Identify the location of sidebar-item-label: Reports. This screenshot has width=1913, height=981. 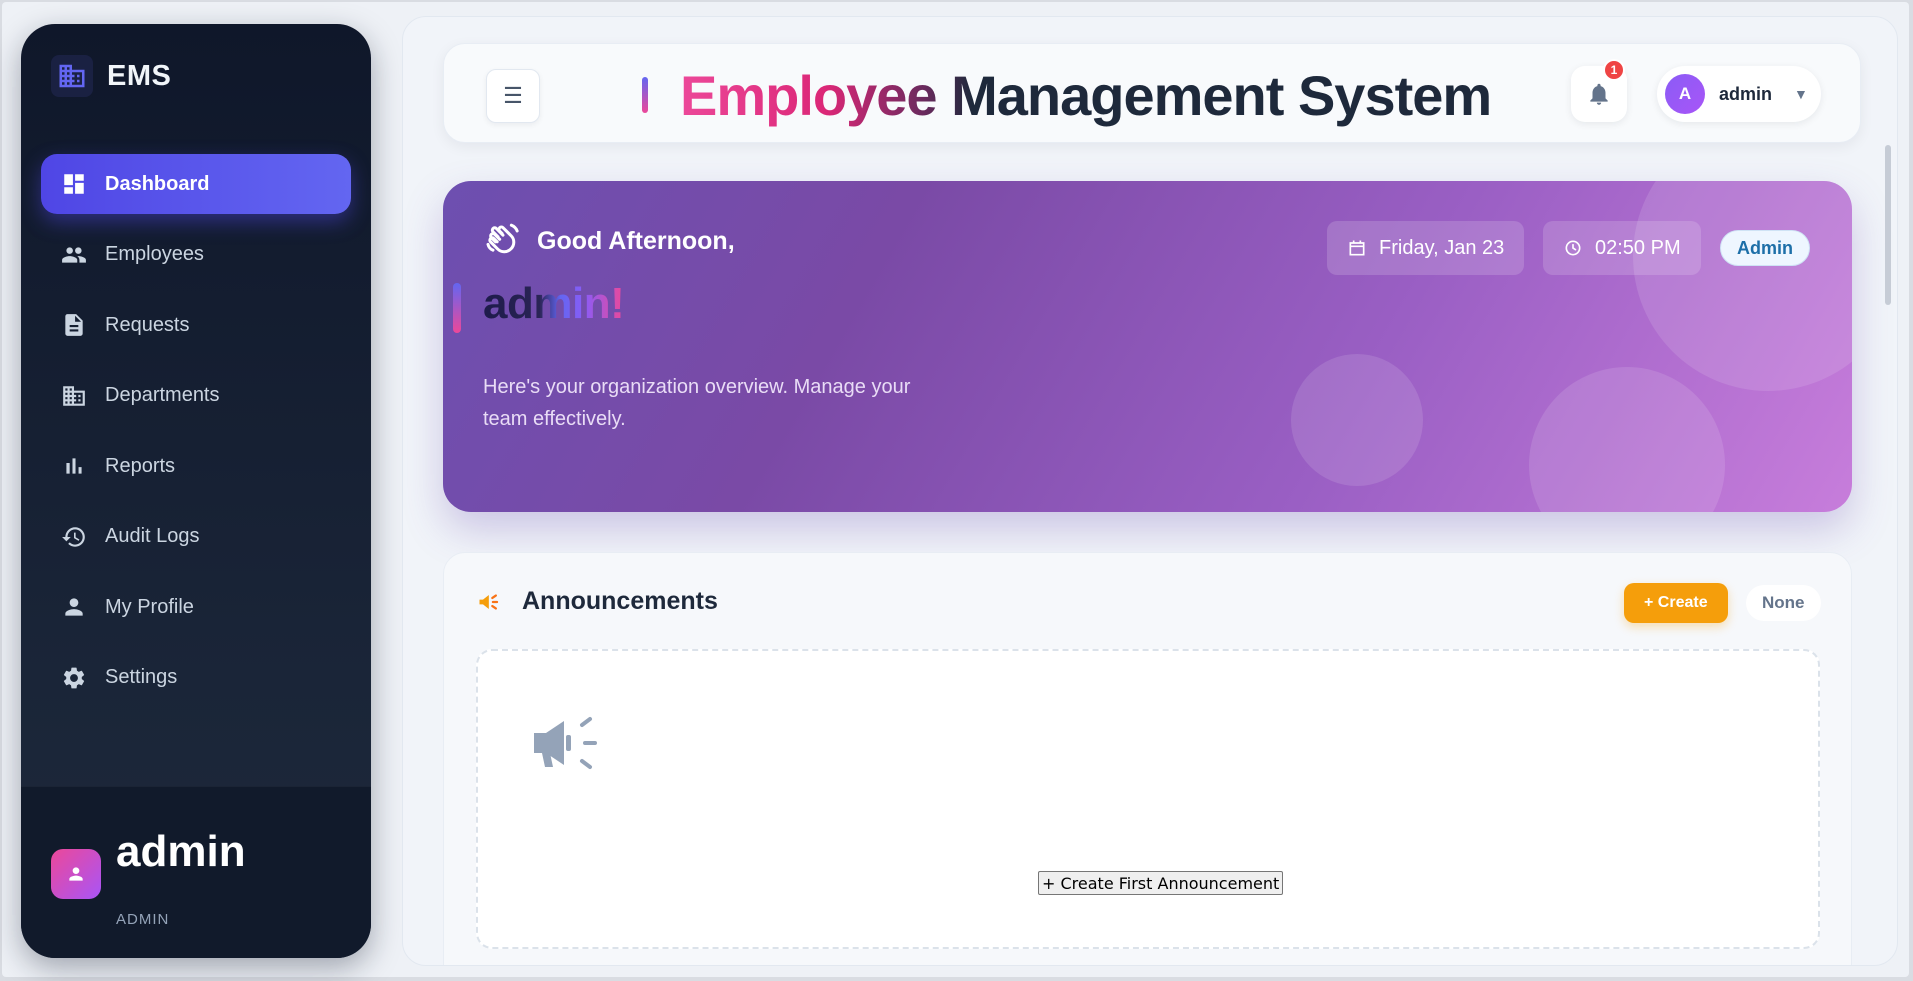
(140, 465).